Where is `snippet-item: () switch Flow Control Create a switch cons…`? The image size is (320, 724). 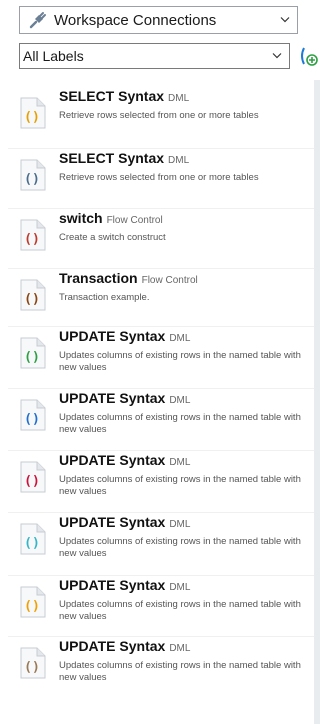
snippet-item: () switch Flow Control Create a switch cons… is located at coordinates (161, 239).